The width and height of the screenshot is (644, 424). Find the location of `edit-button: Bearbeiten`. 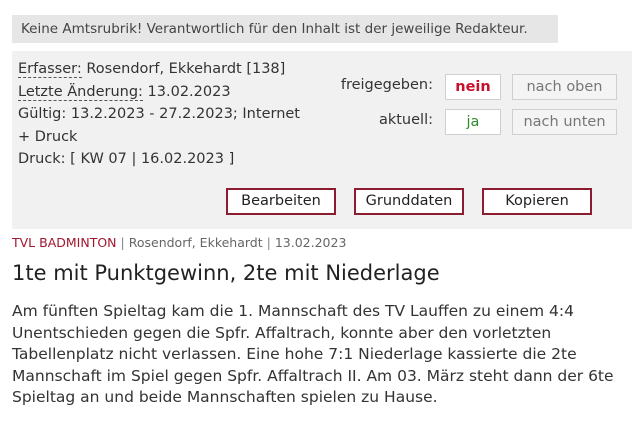

edit-button: Bearbeiten is located at coordinates (281, 201).